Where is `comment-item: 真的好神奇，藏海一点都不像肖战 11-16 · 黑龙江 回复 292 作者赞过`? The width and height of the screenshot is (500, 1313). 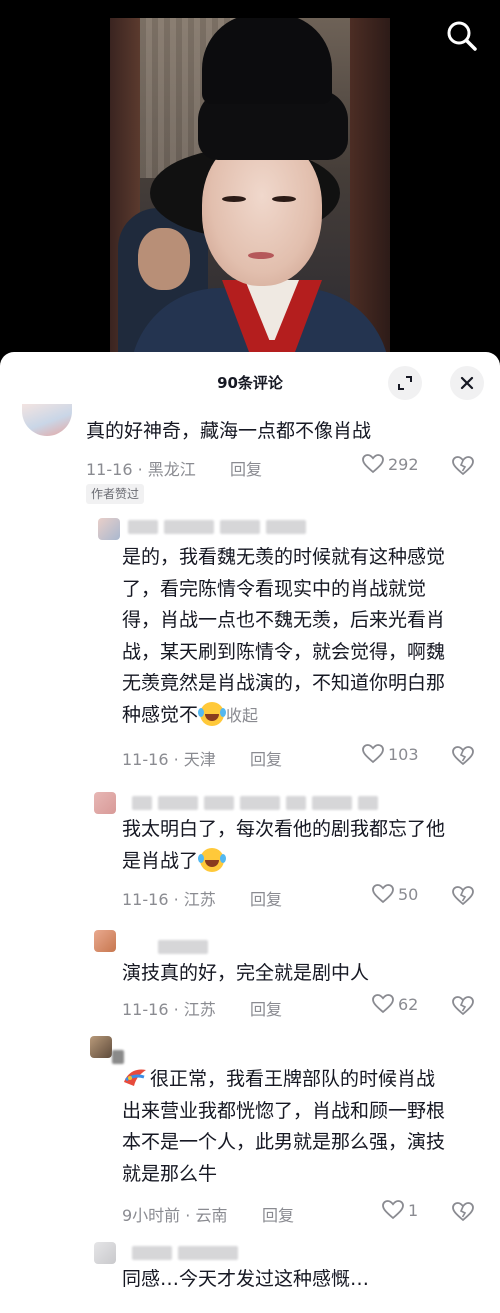 comment-item: 真的好神奇，藏海一点都不像肖战 11-16 · 黑龙江 回复 292 作者赞过 is located at coordinates (250, 457).